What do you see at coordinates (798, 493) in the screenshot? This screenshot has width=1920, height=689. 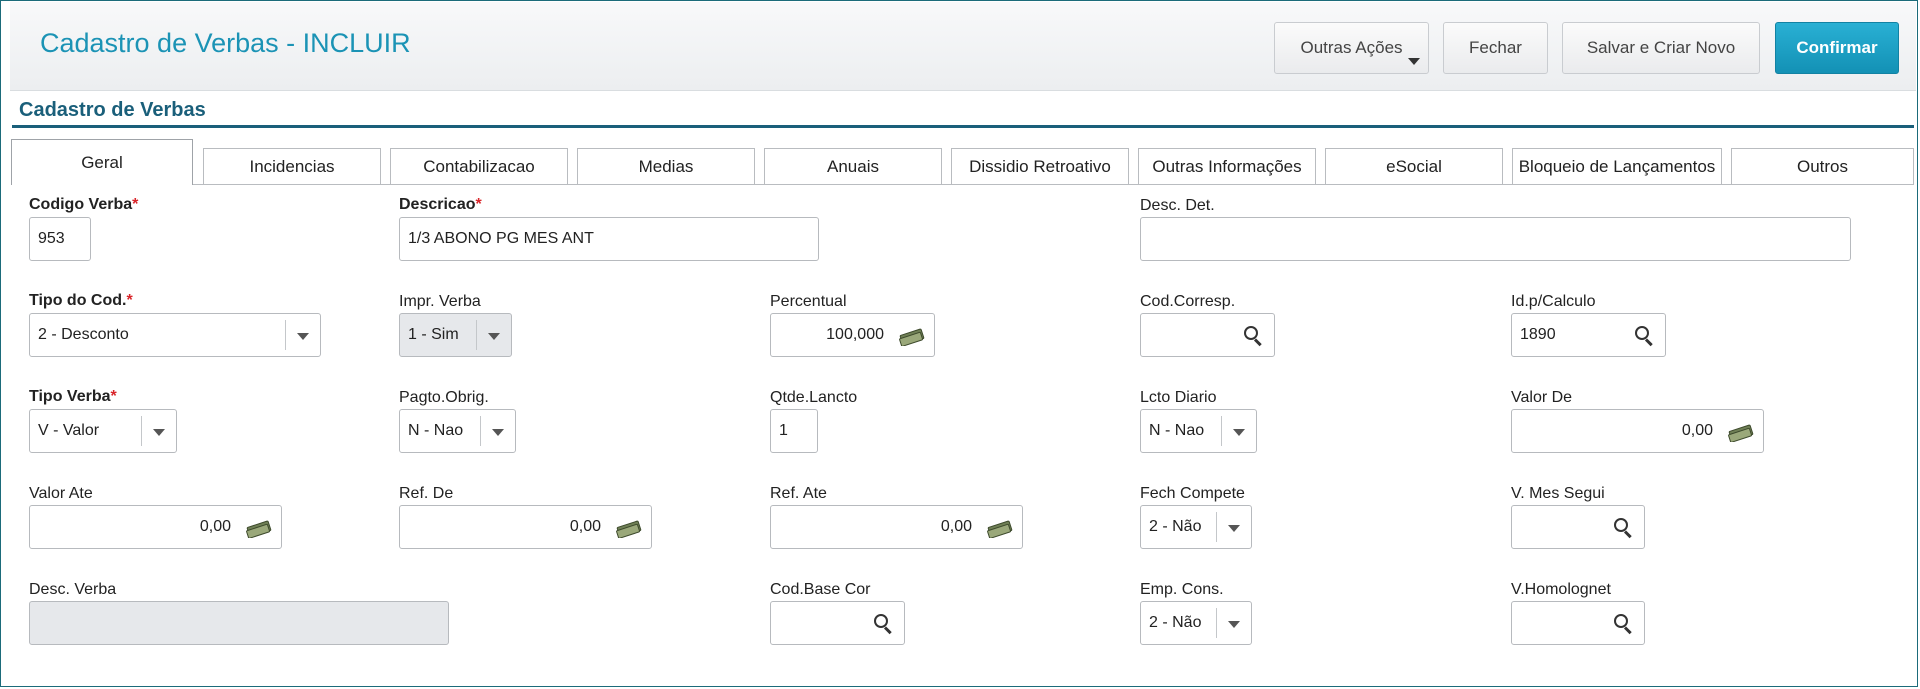 I see `ref-ate-label: Ref. Ate` at bounding box center [798, 493].